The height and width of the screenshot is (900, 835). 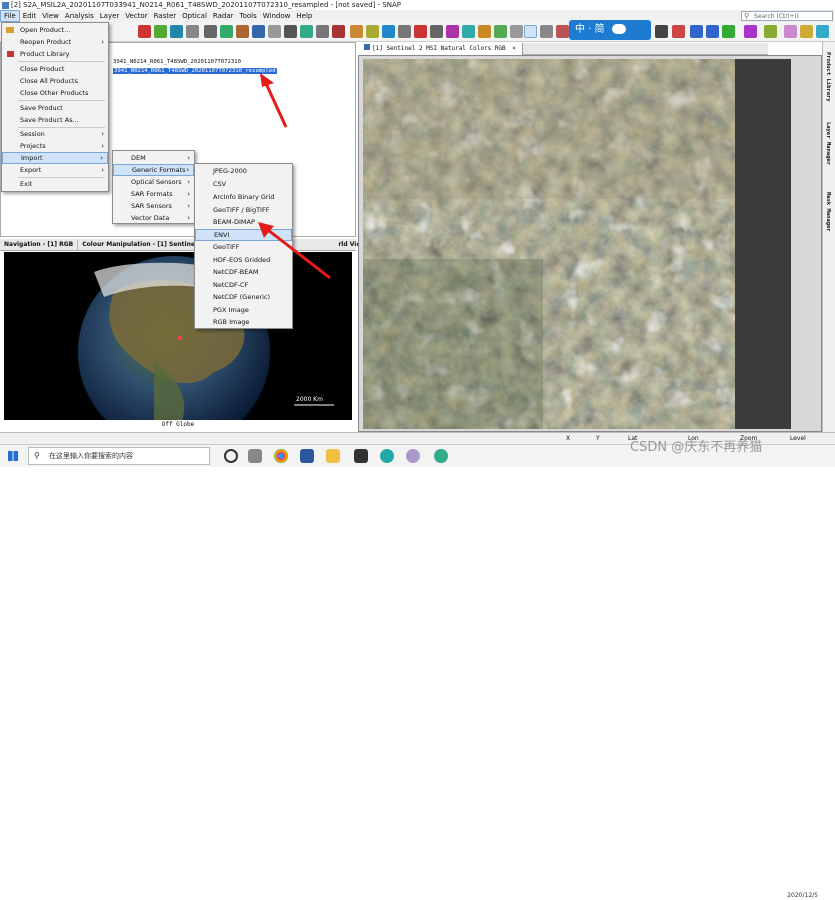 What do you see at coordinates (243, 297) in the screenshot?
I see `menu-item-netcdf-generic: NetCDF (Generic)` at bounding box center [243, 297].